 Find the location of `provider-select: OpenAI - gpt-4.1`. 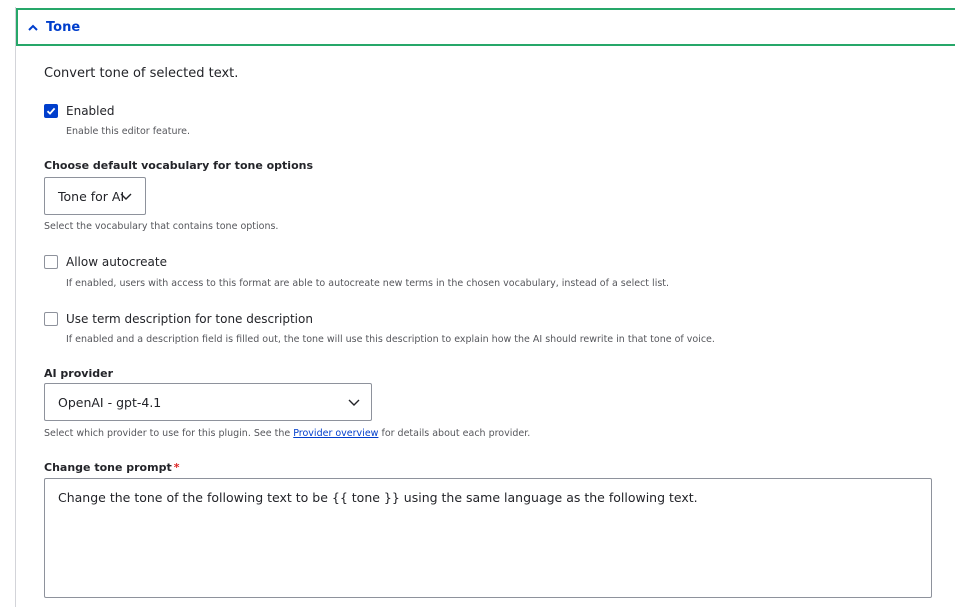

provider-select: OpenAI - gpt-4.1 is located at coordinates (208, 402).